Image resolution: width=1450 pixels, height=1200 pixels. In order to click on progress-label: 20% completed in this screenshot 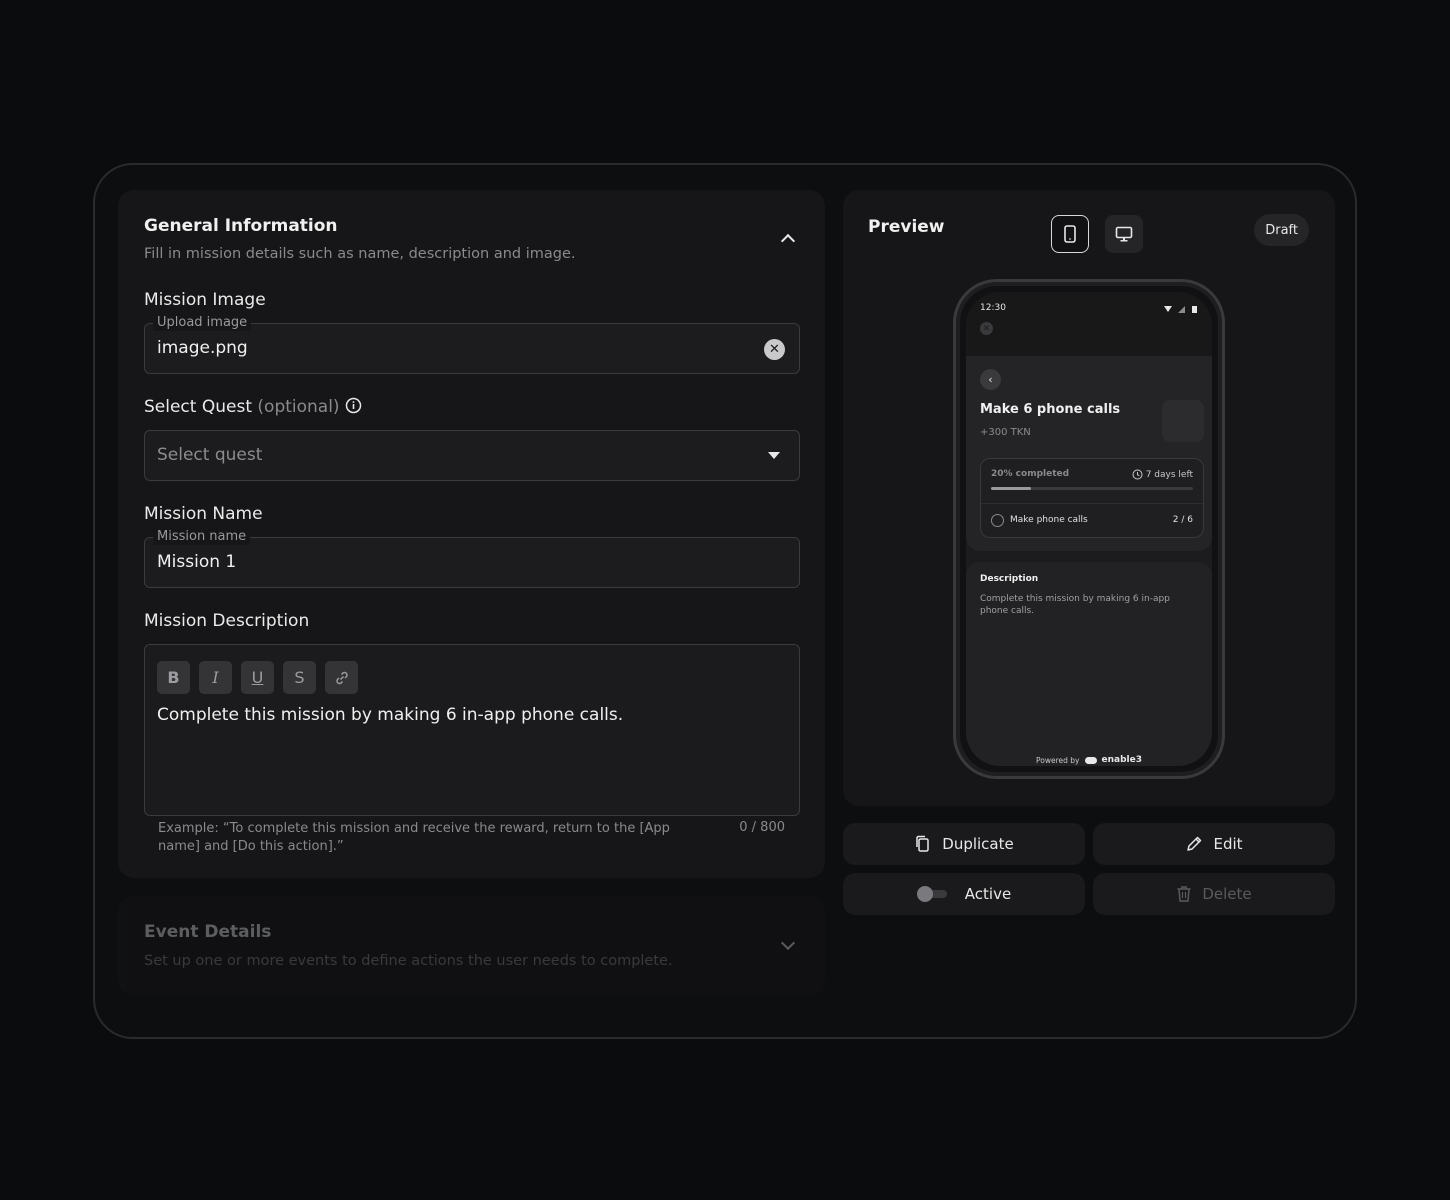, I will do `click(1030, 474)`.